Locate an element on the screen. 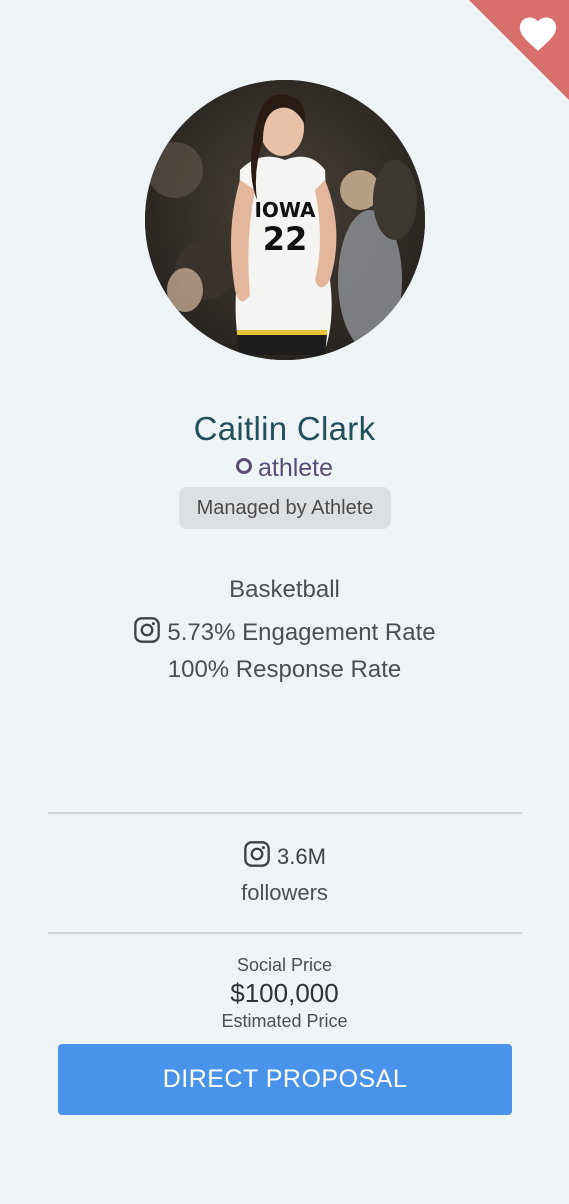 Image resolution: width=569 pixels, height=1204 pixels. jersey-team: IOWA is located at coordinates (285, 210).